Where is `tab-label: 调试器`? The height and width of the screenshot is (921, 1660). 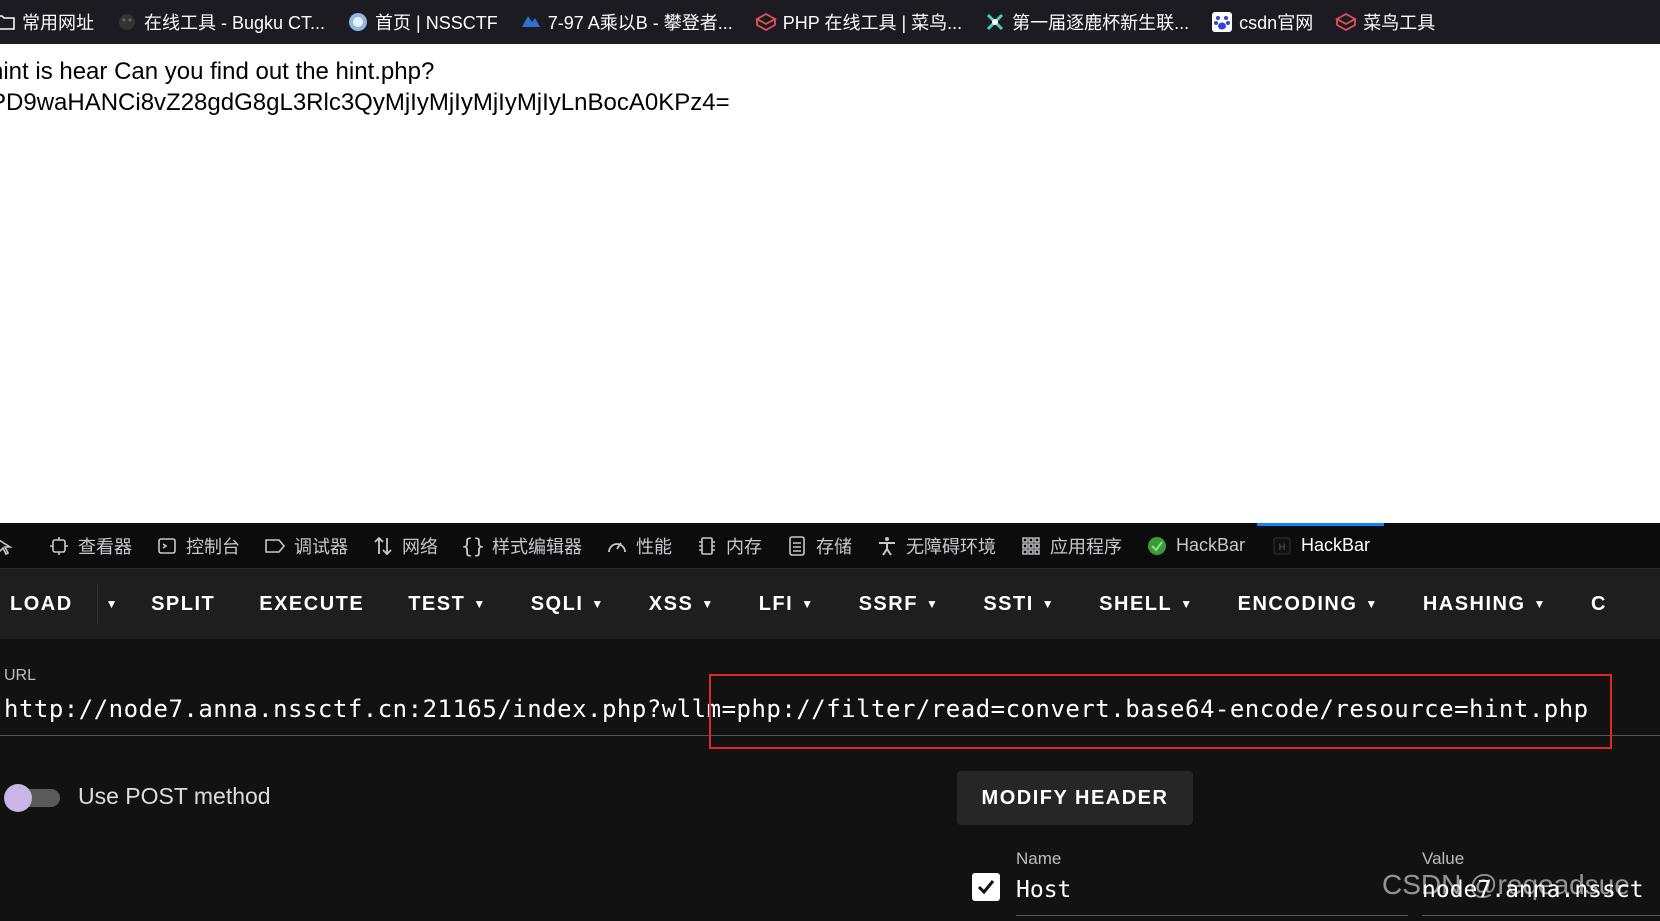 tab-label: 调试器 is located at coordinates (321, 546).